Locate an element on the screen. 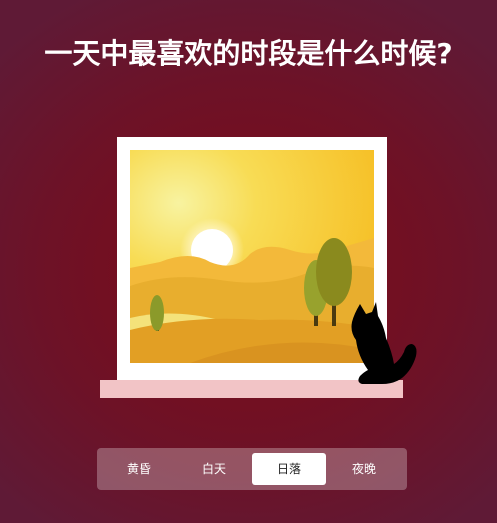  tab-daytime: 白天 is located at coordinates (214, 469).